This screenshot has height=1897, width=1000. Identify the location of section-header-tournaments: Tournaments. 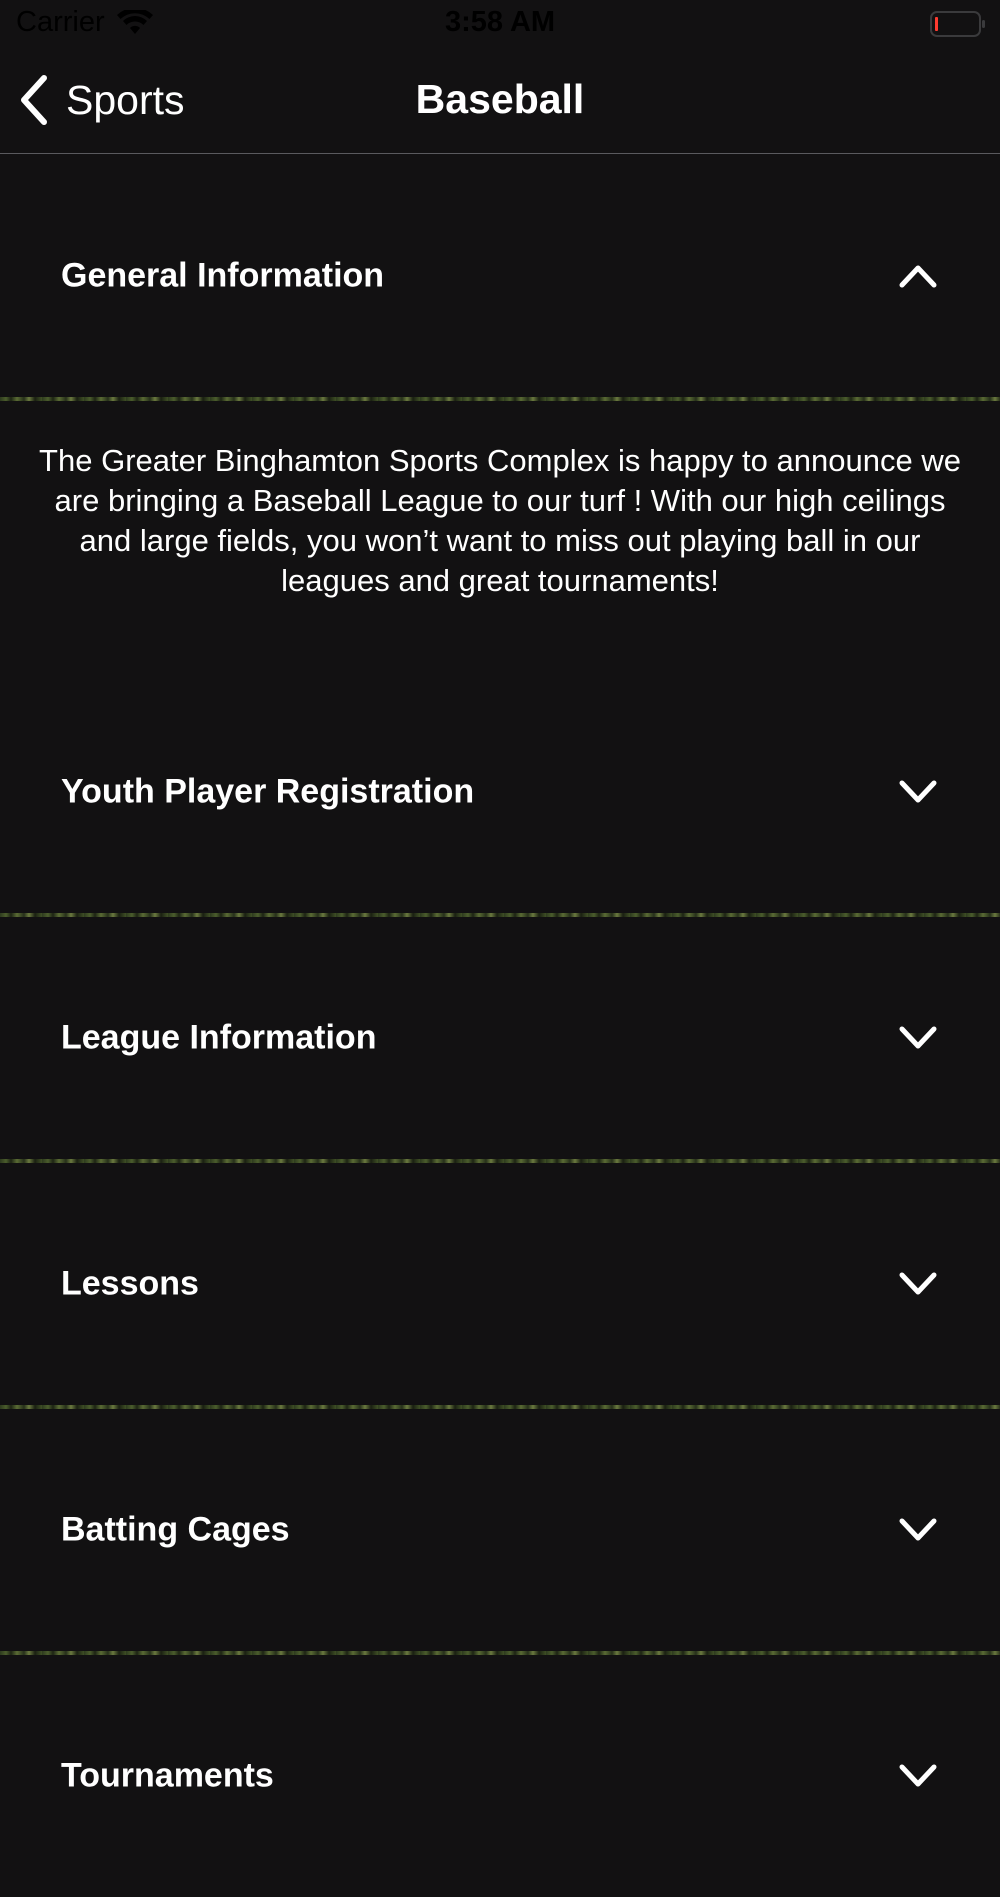
(500, 1776).